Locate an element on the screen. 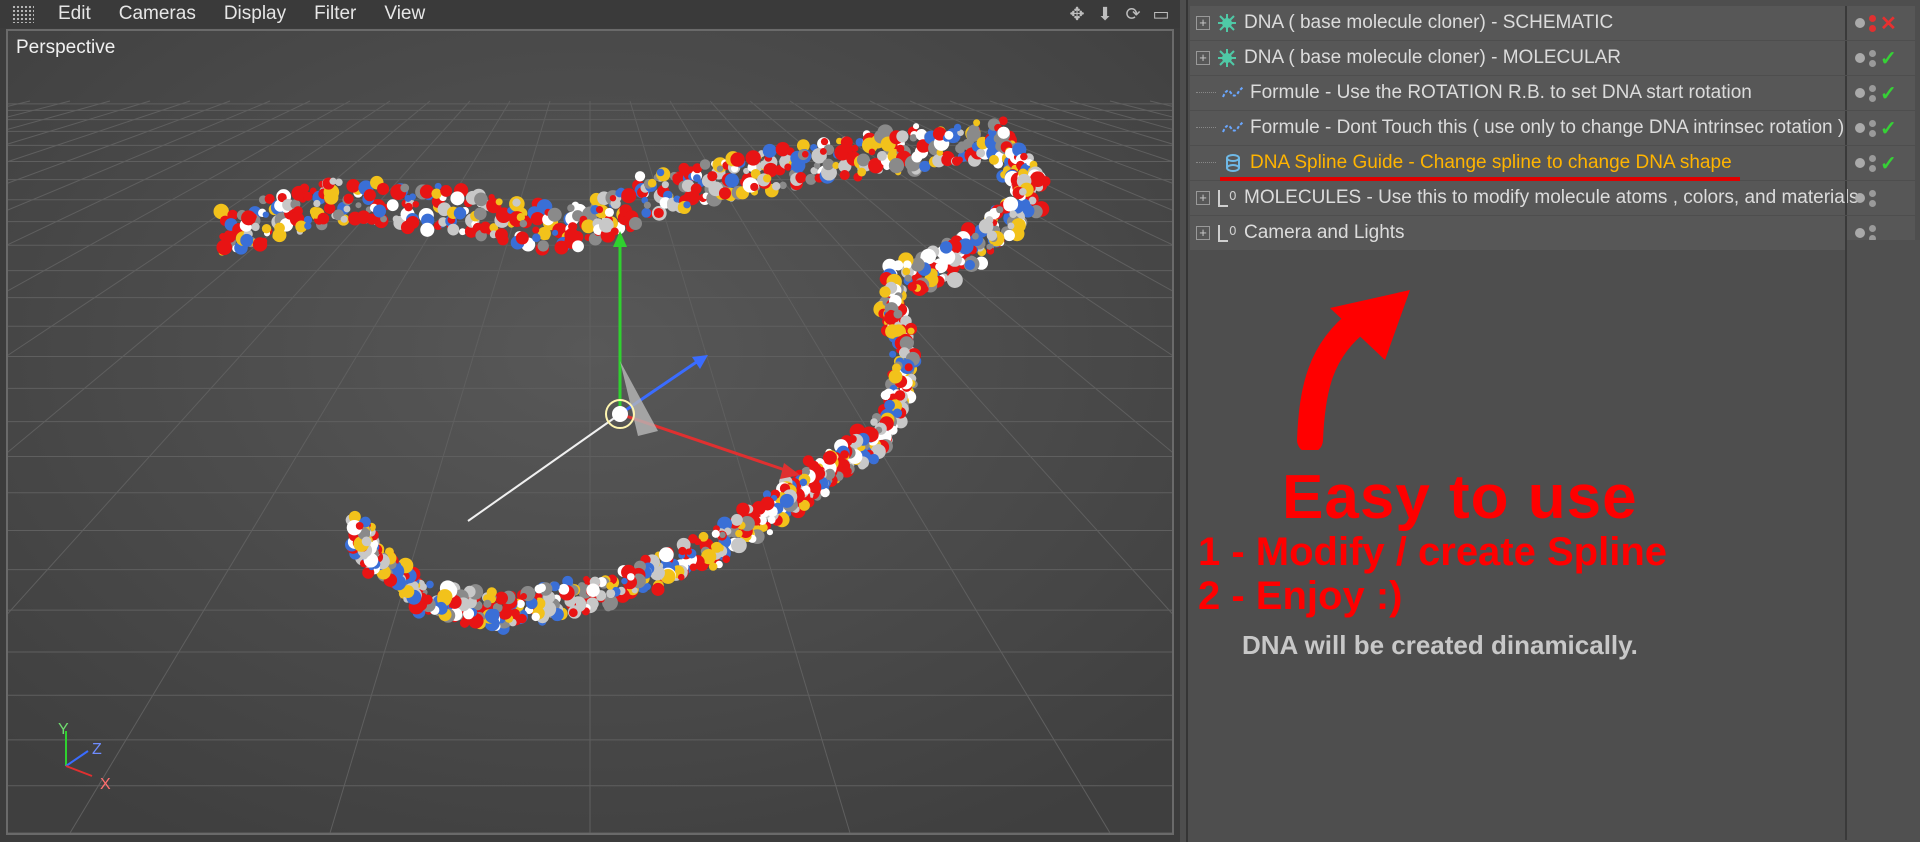 The height and width of the screenshot is (842, 1920). panel-grip-icon is located at coordinates (23, 14).